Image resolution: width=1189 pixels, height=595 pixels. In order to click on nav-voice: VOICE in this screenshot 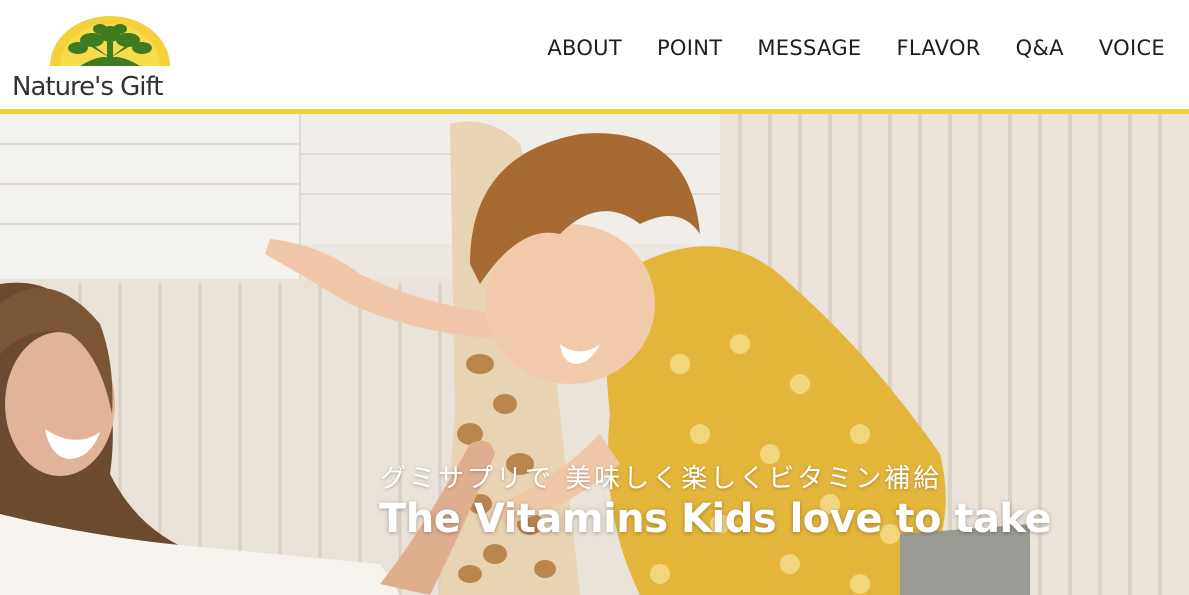, I will do `click(1132, 48)`.